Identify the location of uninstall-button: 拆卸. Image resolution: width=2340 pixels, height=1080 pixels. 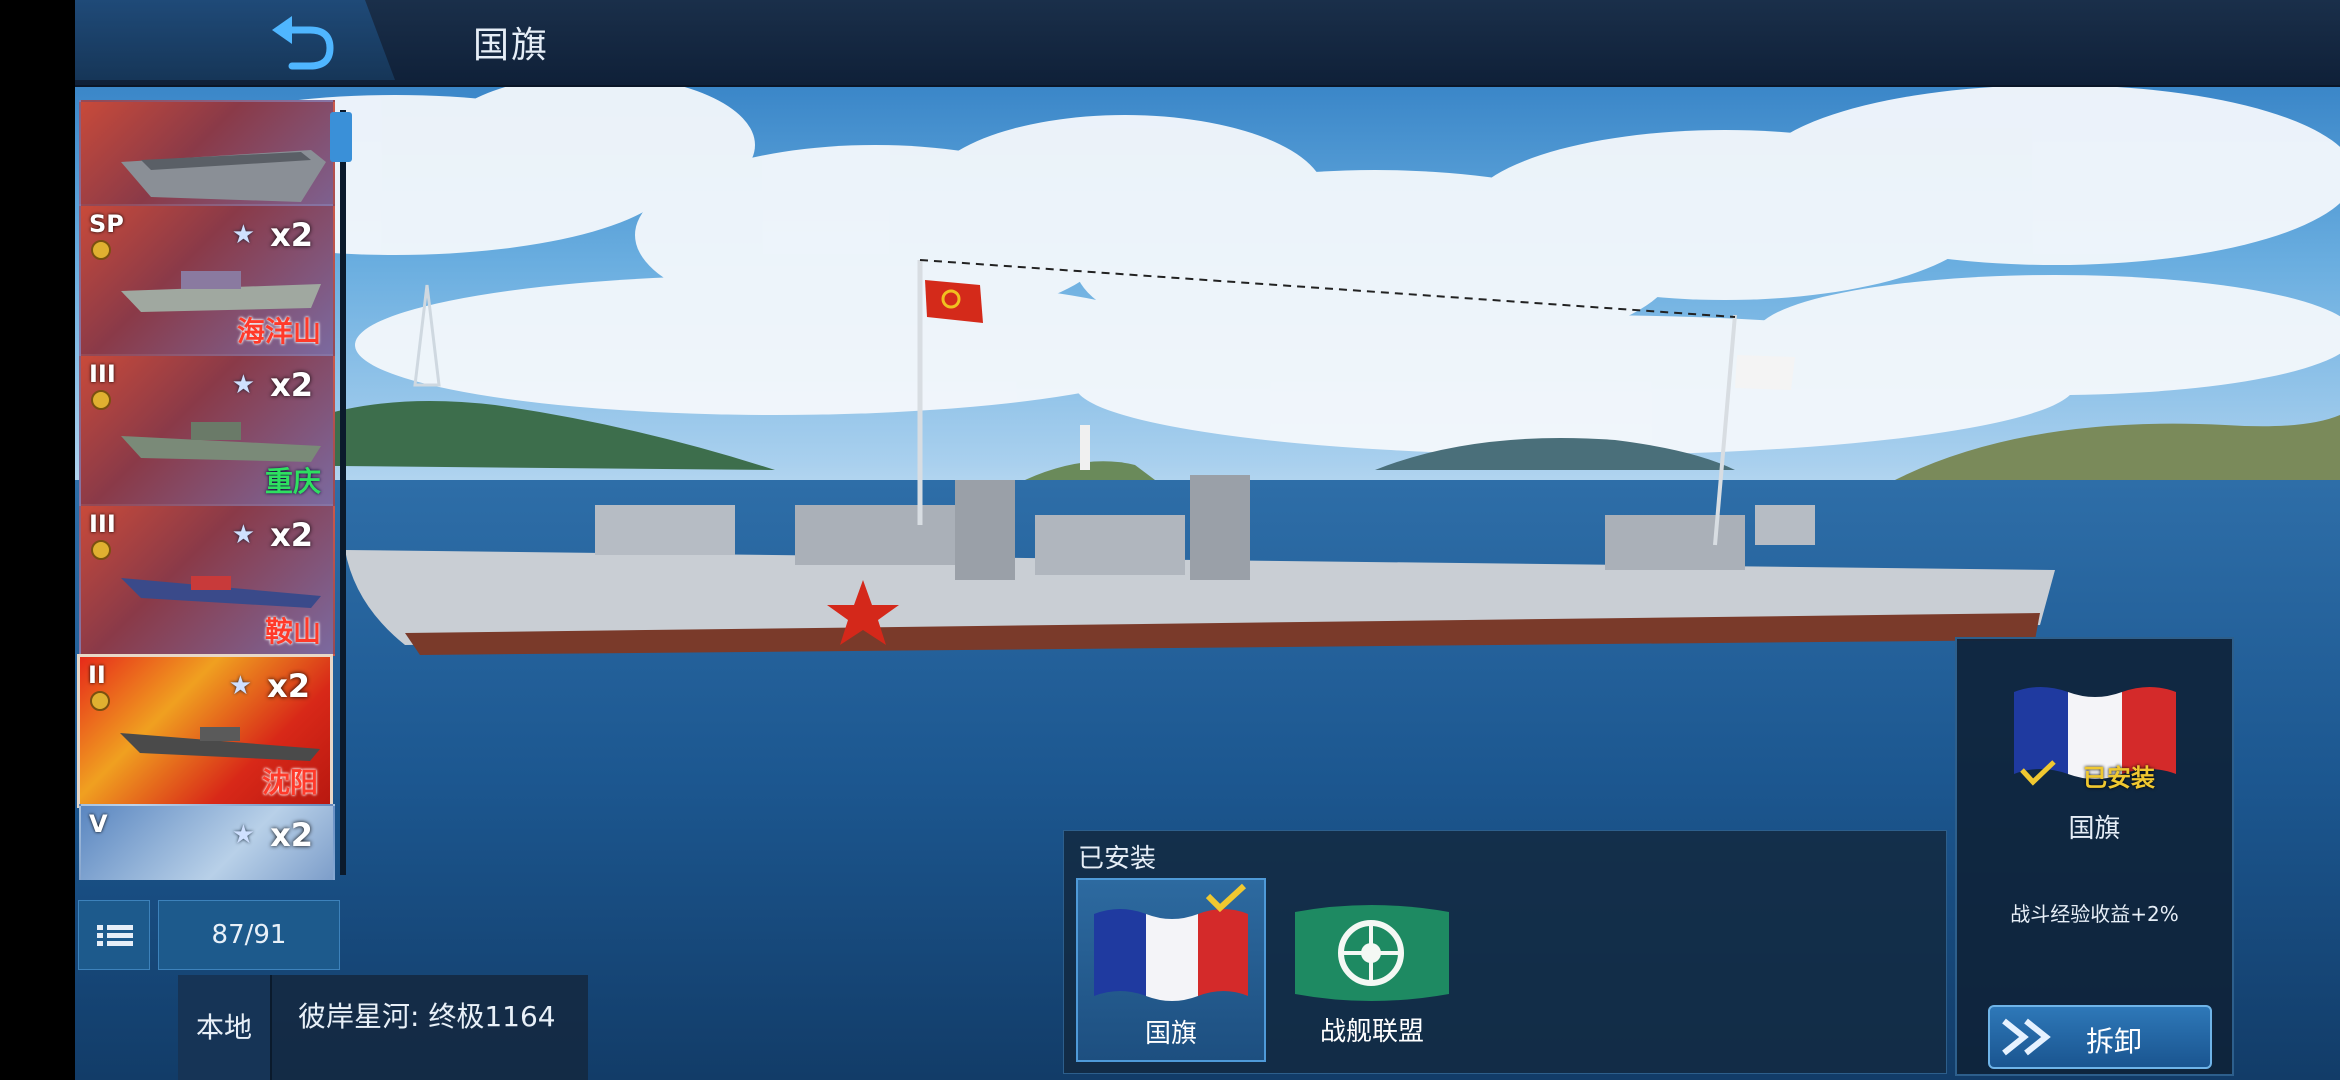
(2100, 1037).